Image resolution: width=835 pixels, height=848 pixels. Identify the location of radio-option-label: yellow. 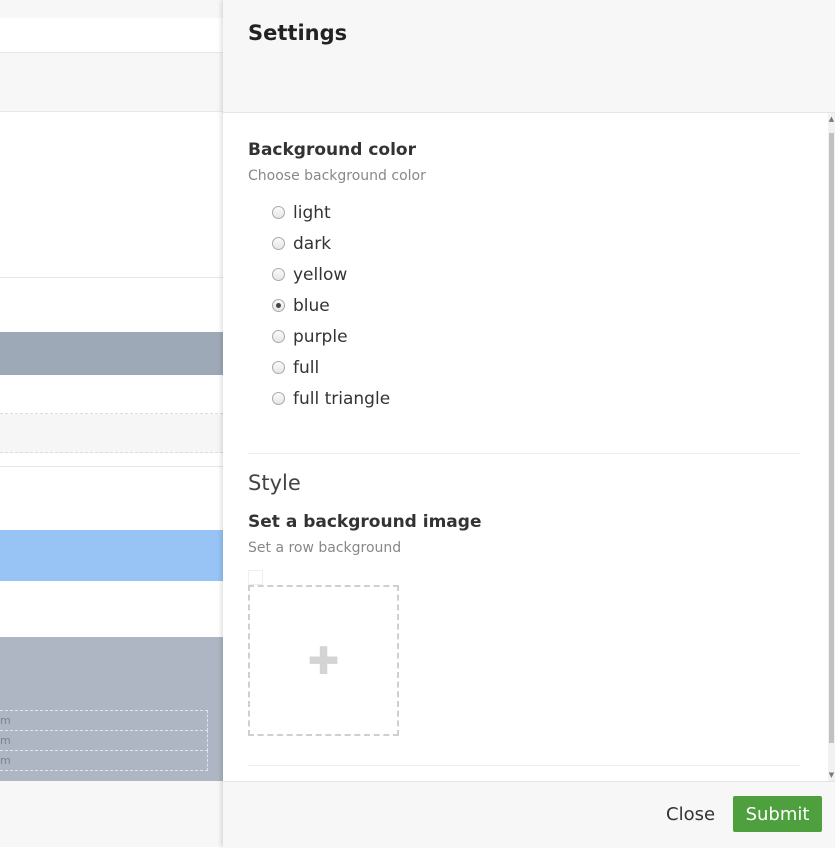
(320, 274).